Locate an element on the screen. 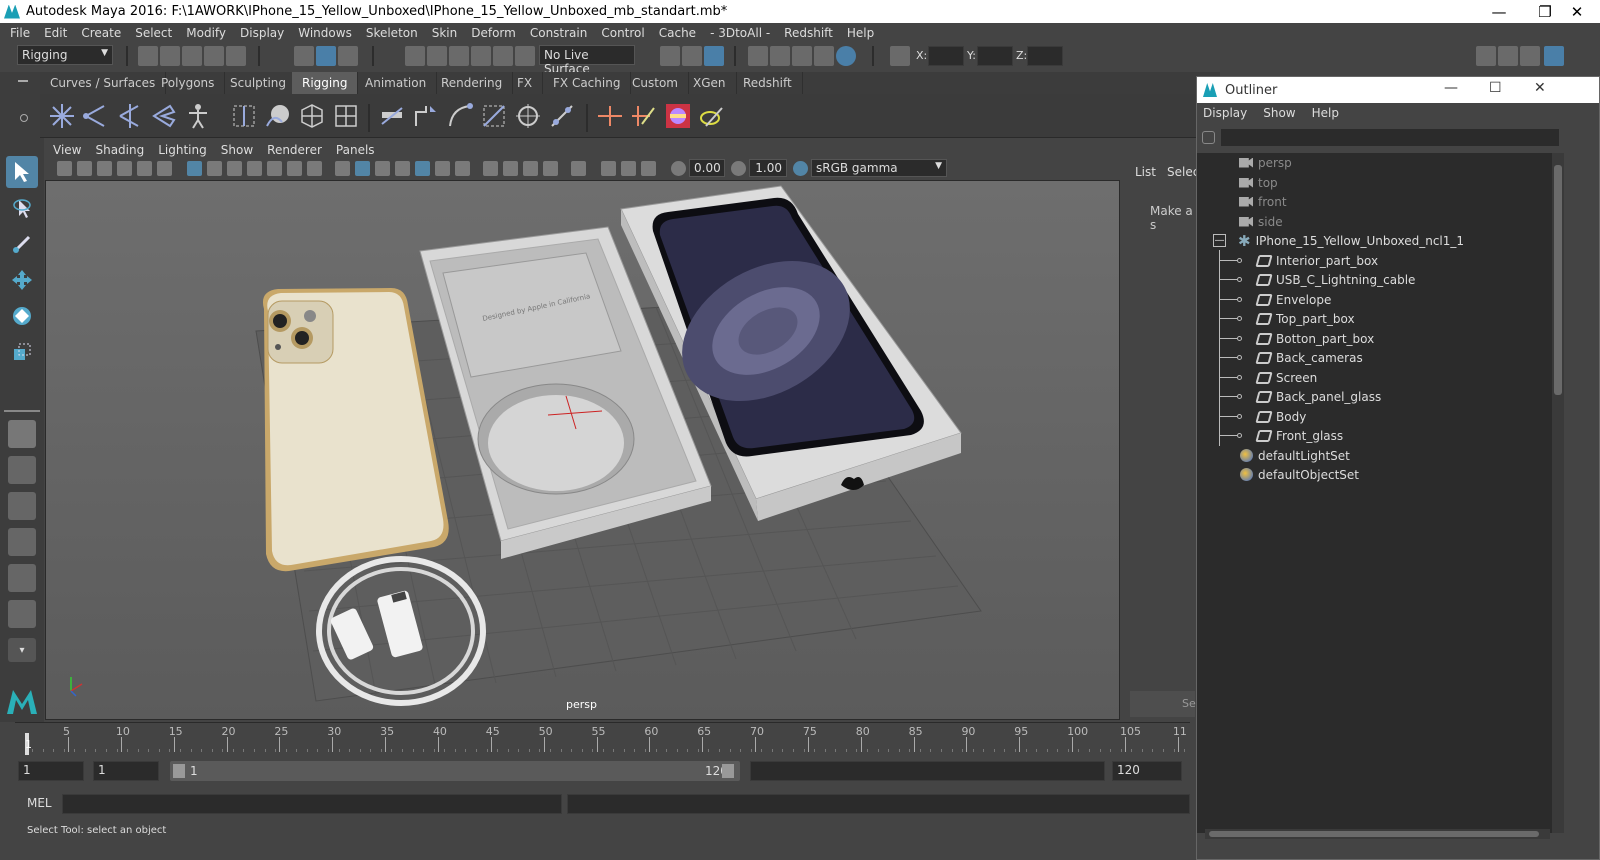  use-all-lights-icon is located at coordinates (422, 168).